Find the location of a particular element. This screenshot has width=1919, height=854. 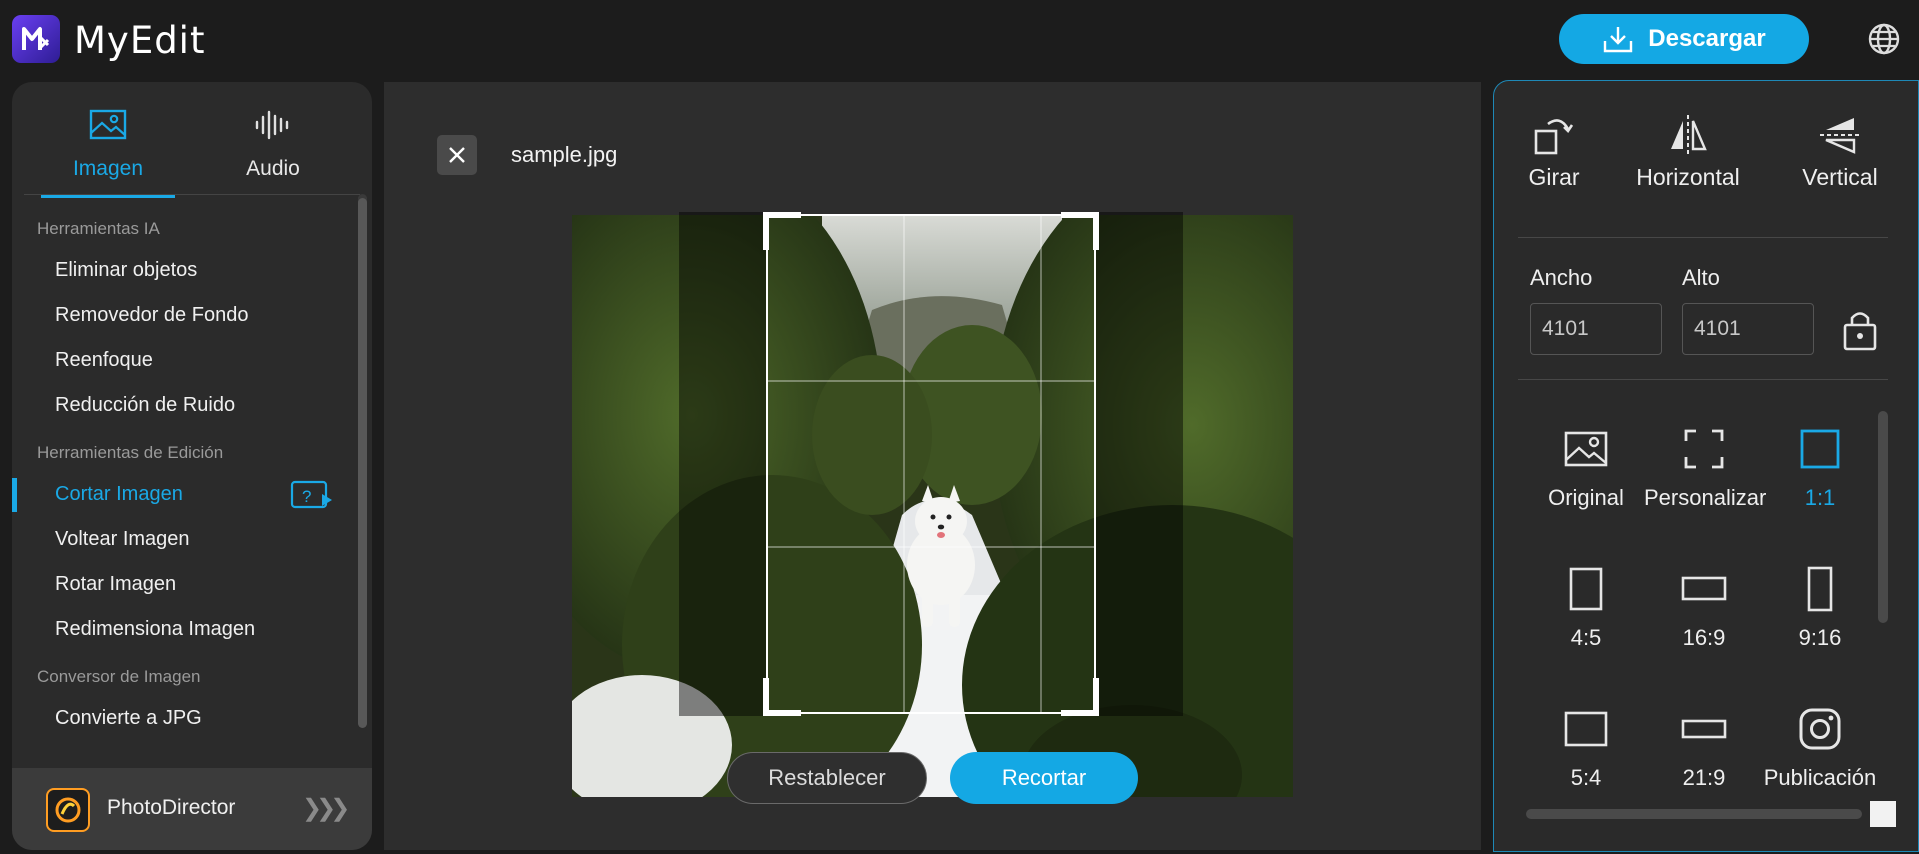

portrait-icon is located at coordinates (1586, 589).